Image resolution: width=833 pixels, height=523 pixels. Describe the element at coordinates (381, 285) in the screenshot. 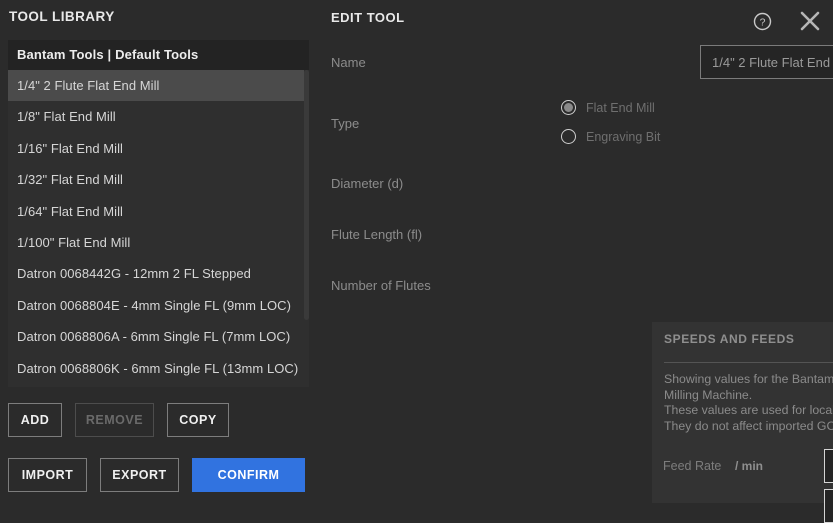

I see `number-of-flutes-label: Number of Flutes` at that location.